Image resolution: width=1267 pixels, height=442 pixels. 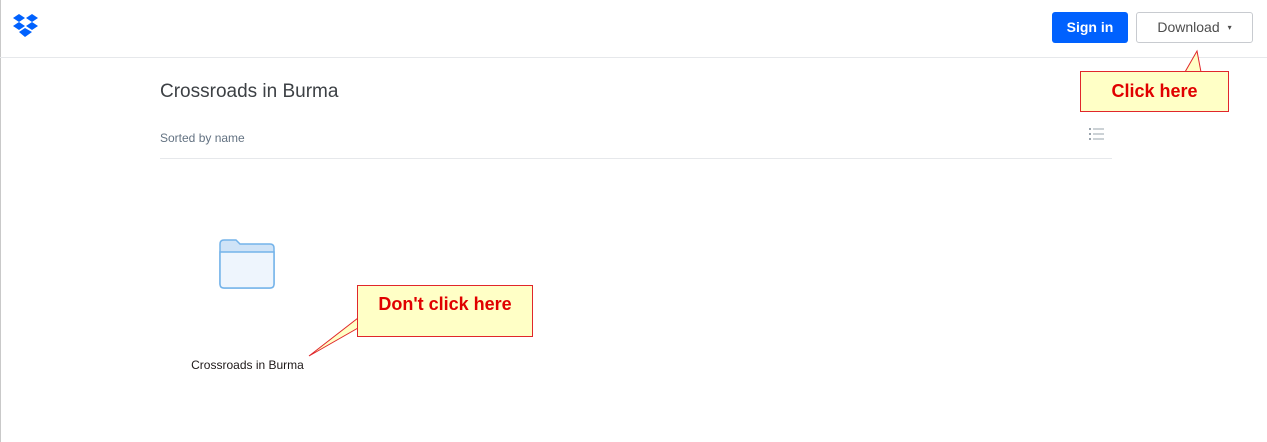 What do you see at coordinates (1097, 134) in the screenshot?
I see `list-view-icon` at bounding box center [1097, 134].